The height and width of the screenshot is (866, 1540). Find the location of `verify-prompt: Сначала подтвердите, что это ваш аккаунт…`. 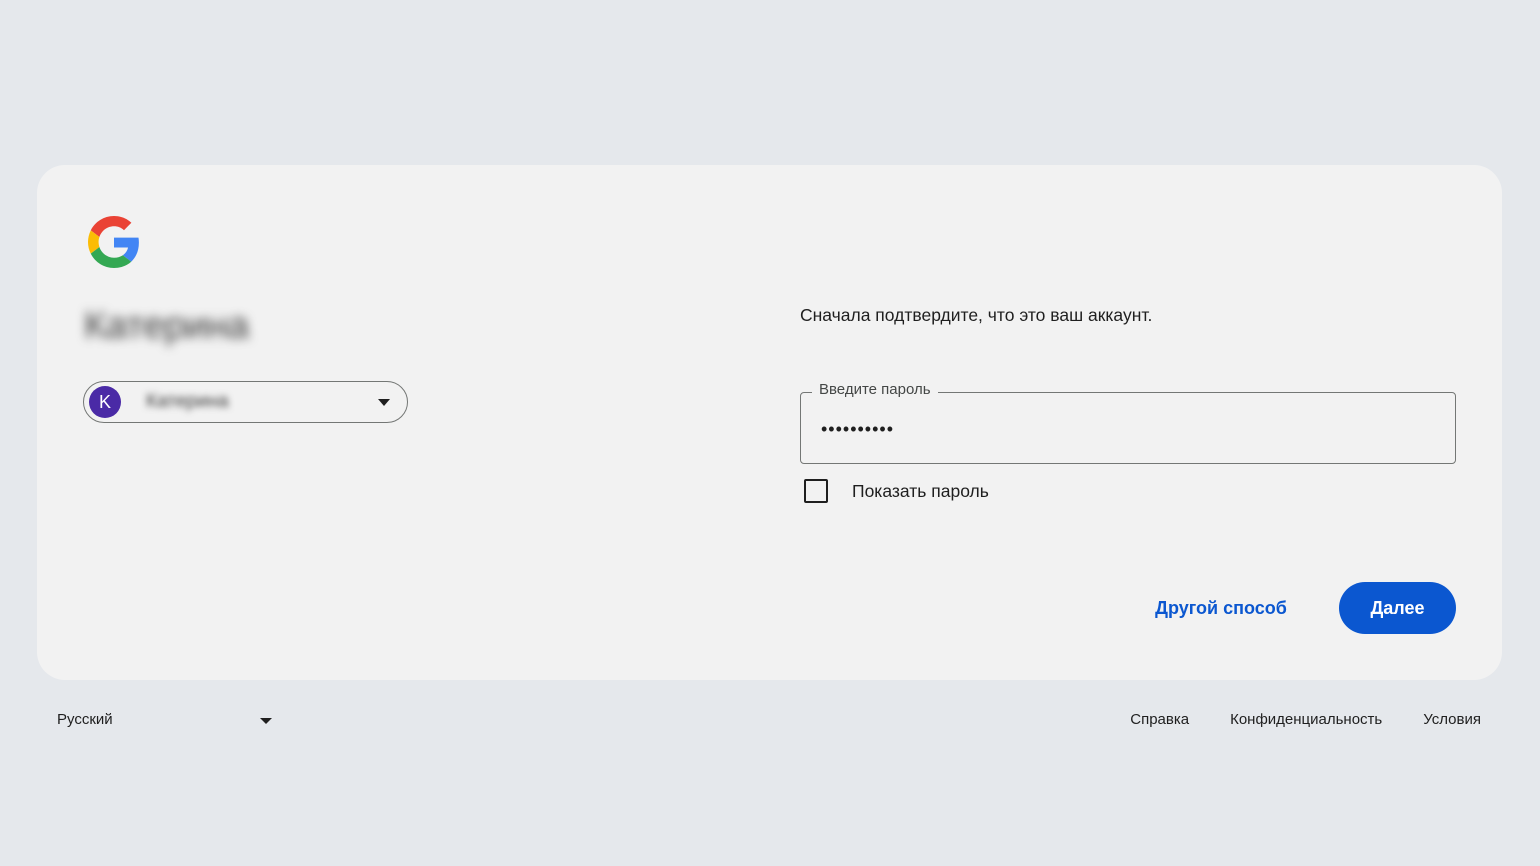

verify-prompt: Сначала подтвердите, что это ваш аккаунт… is located at coordinates (976, 315).